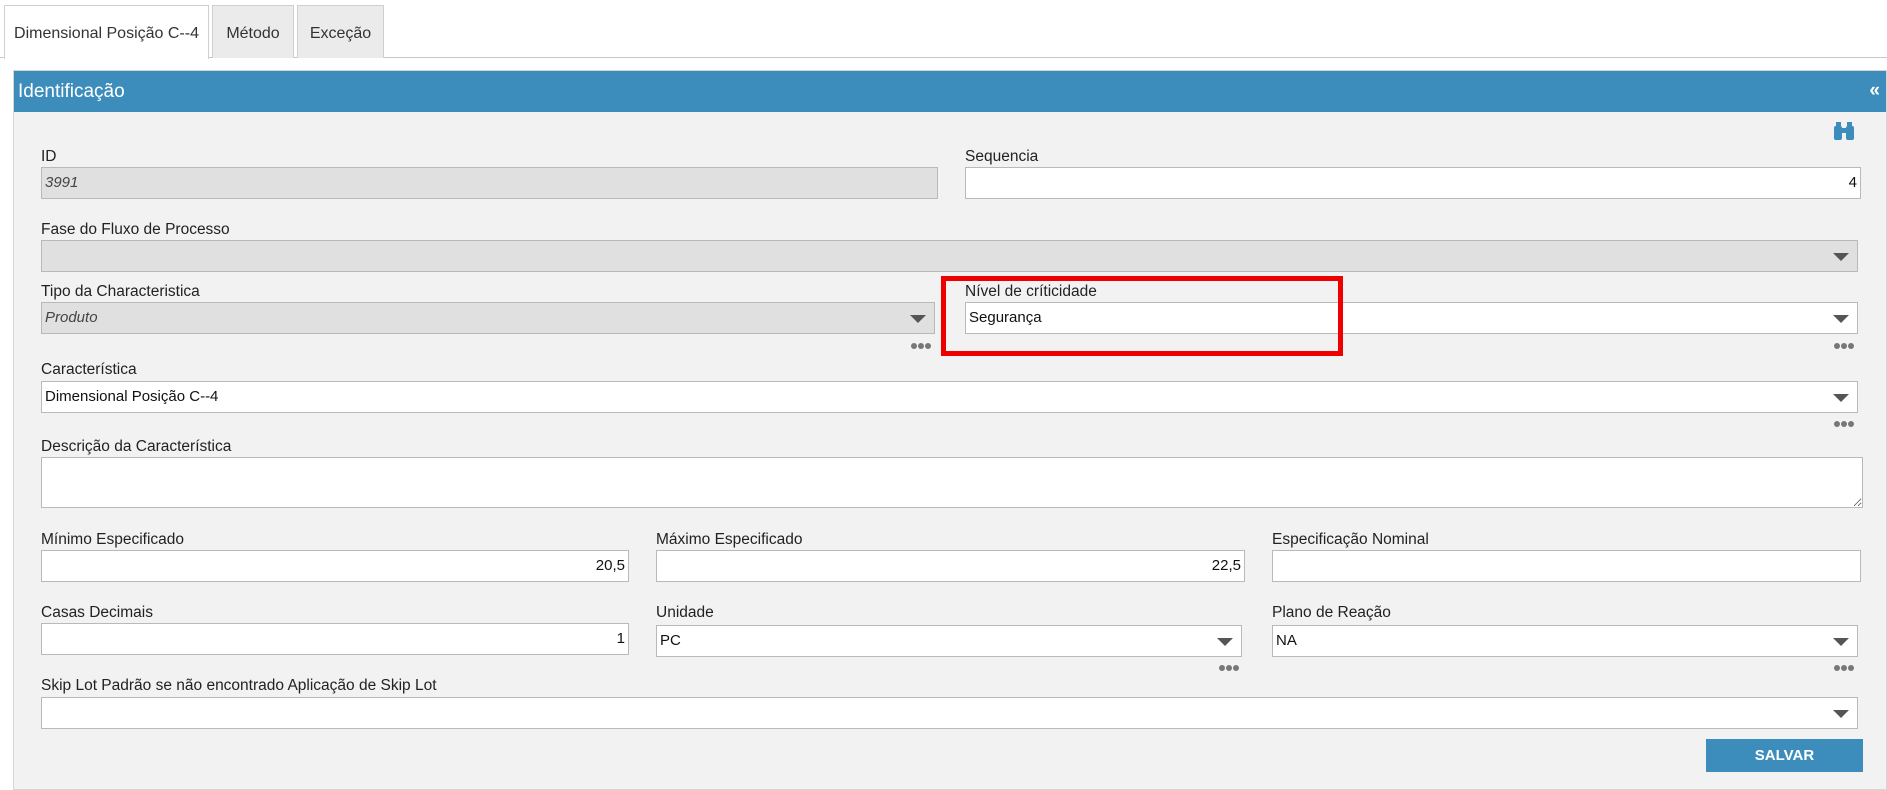 This screenshot has width=1887, height=790. I want to click on plano-more-icon, so click(1844, 667).